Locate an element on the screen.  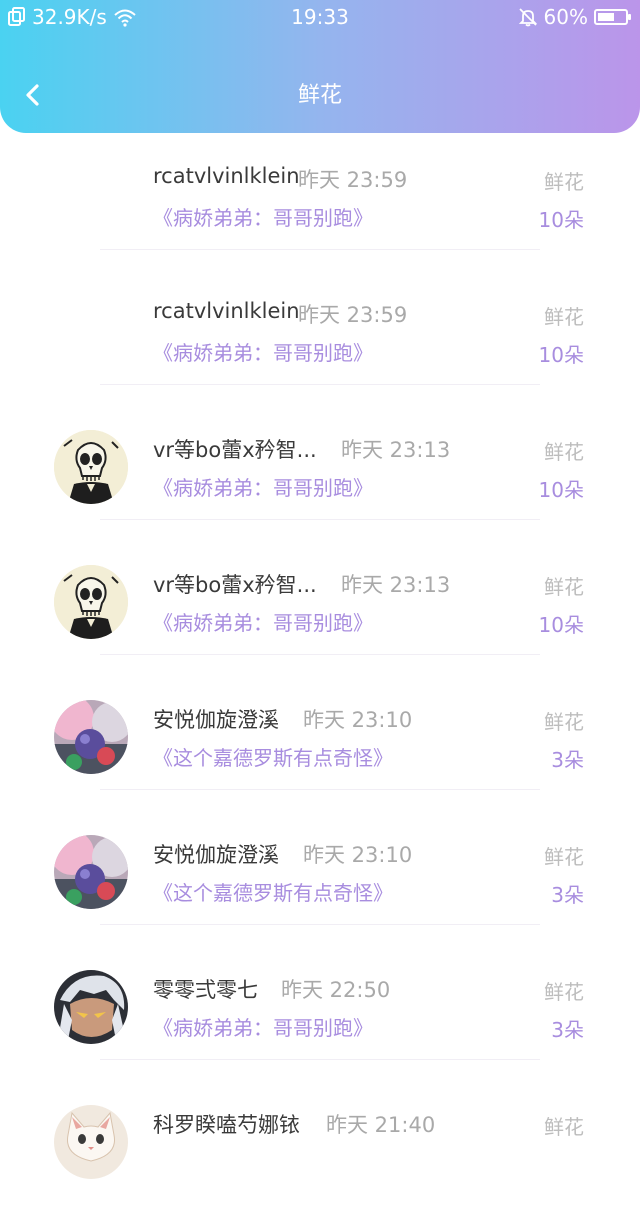
record-time: 昨天 22:50 is located at coordinates (336, 990).